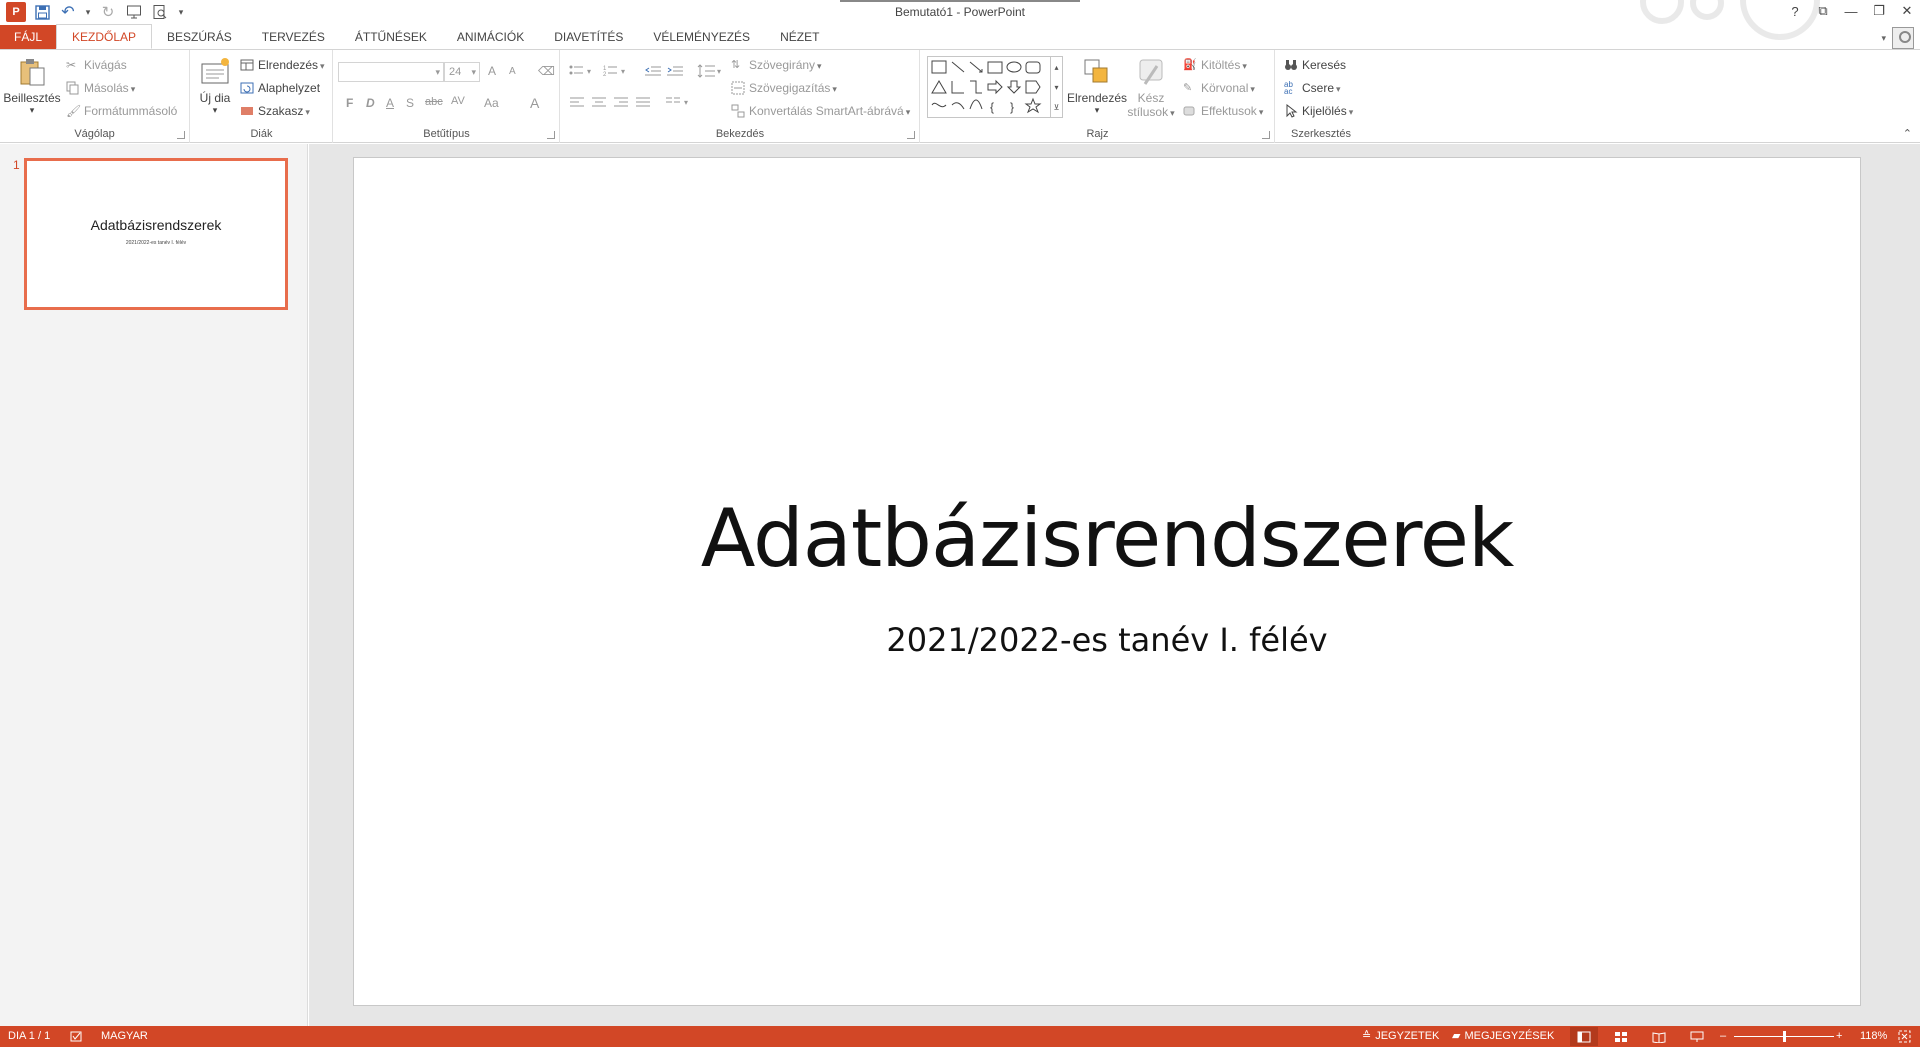 This screenshot has width=1920, height=1047. I want to click on slideshow-view-button, so click(1697, 1036).